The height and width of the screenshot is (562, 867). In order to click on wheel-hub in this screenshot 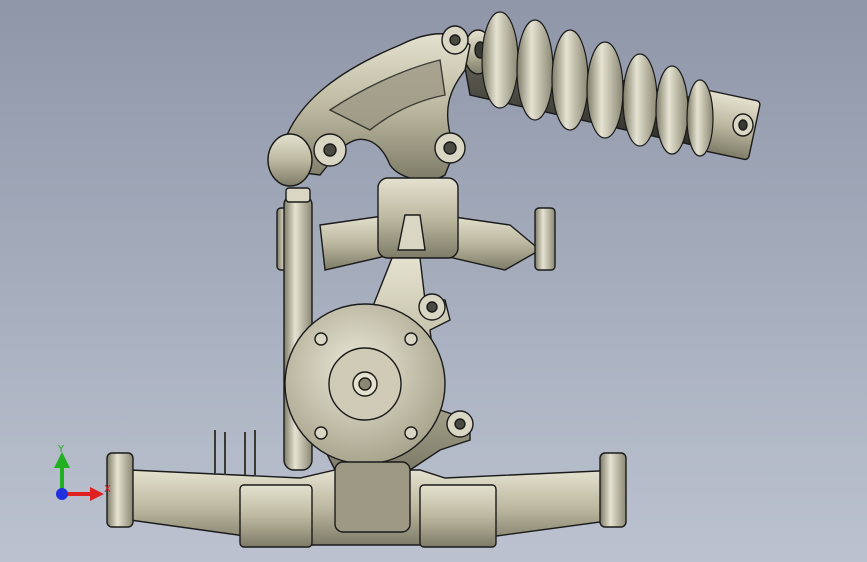, I will do `click(365, 384)`.